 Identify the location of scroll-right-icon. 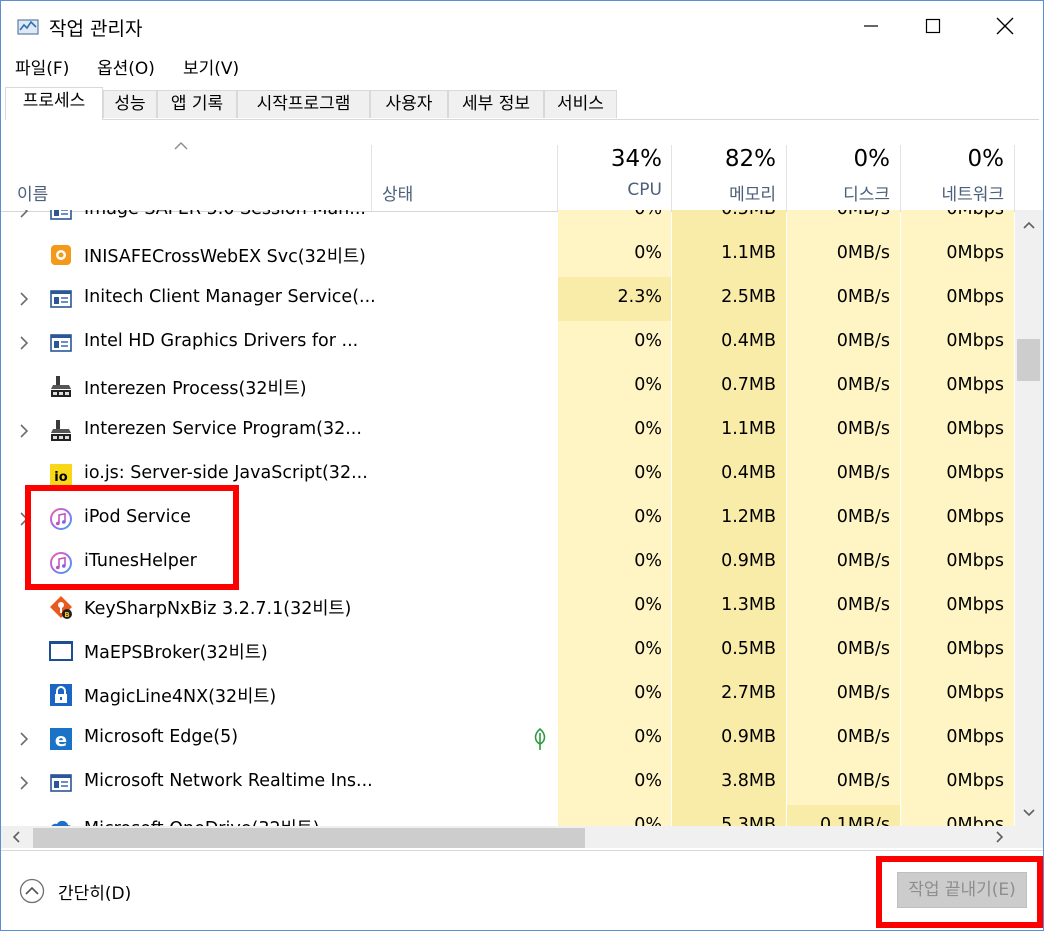
(999, 837).